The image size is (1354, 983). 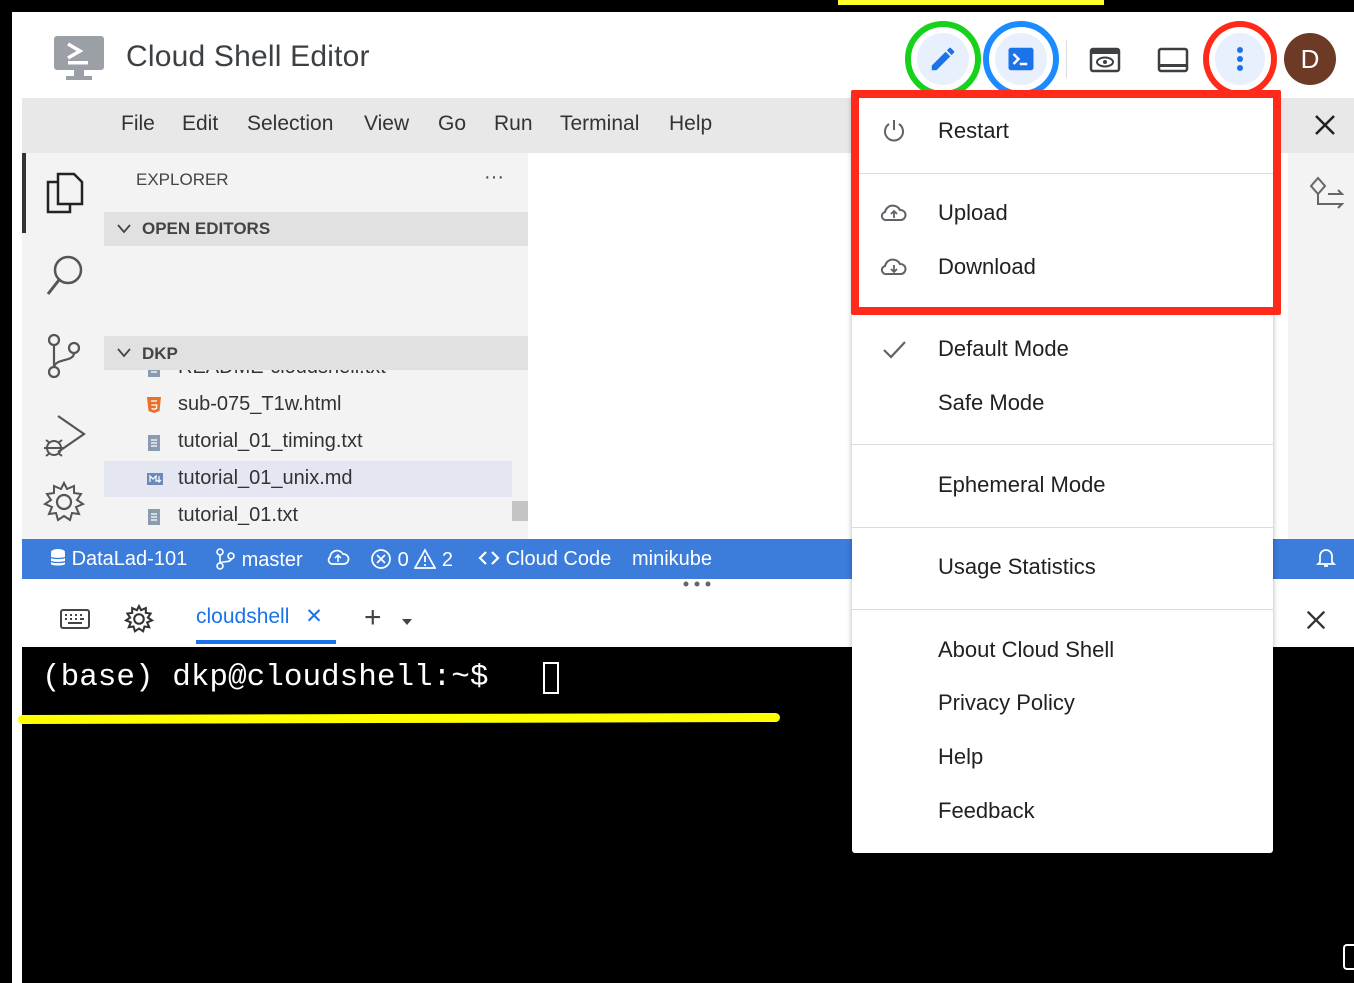 What do you see at coordinates (381, 559) in the screenshot?
I see `error-icon` at bounding box center [381, 559].